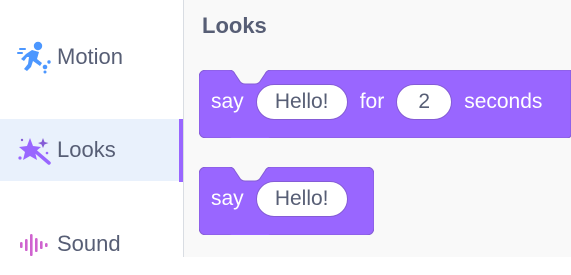 Image resolution: width=571 pixels, height=275 pixels. Describe the element at coordinates (424, 102) in the screenshot. I see `seconds-input: 2` at that location.